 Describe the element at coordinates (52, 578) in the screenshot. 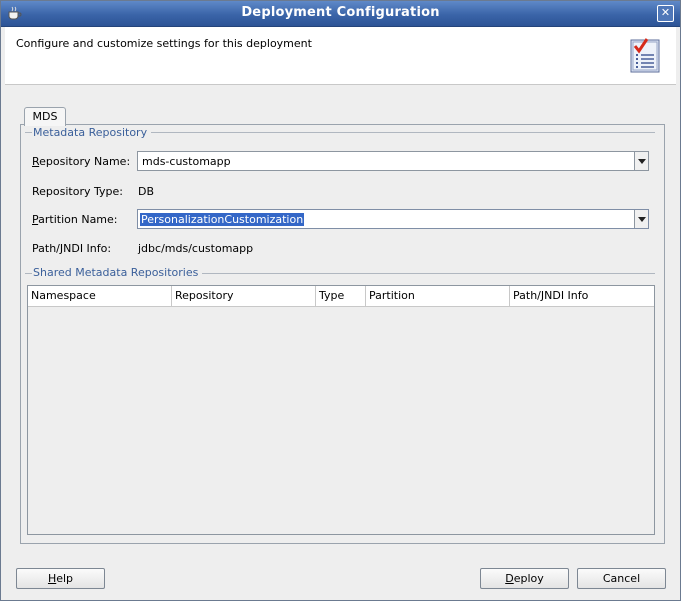

I see `help-mnemonic: H` at that location.